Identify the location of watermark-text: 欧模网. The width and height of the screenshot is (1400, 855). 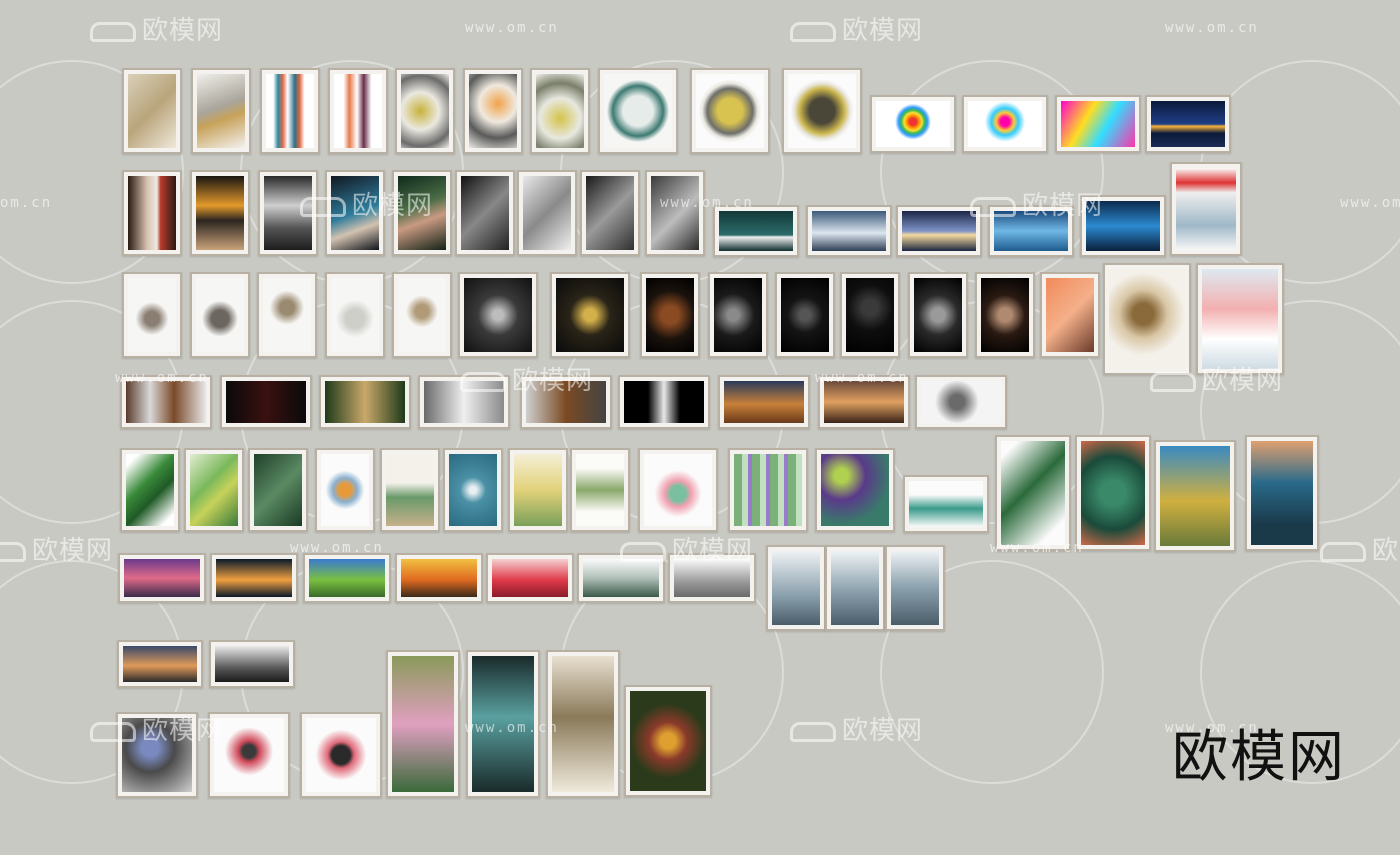
(183, 731).